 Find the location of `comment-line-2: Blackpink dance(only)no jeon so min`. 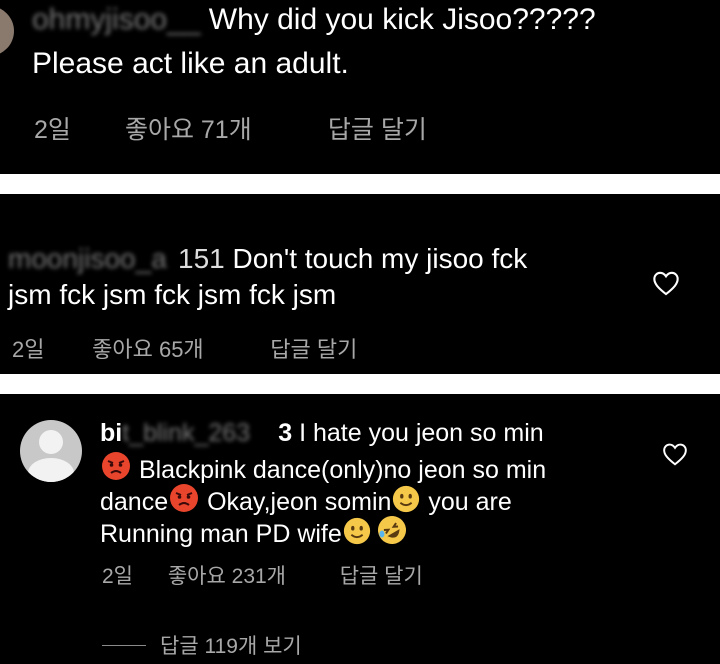

comment-line-2: Blackpink dance(only)no jeon so min is located at coordinates (323, 467).